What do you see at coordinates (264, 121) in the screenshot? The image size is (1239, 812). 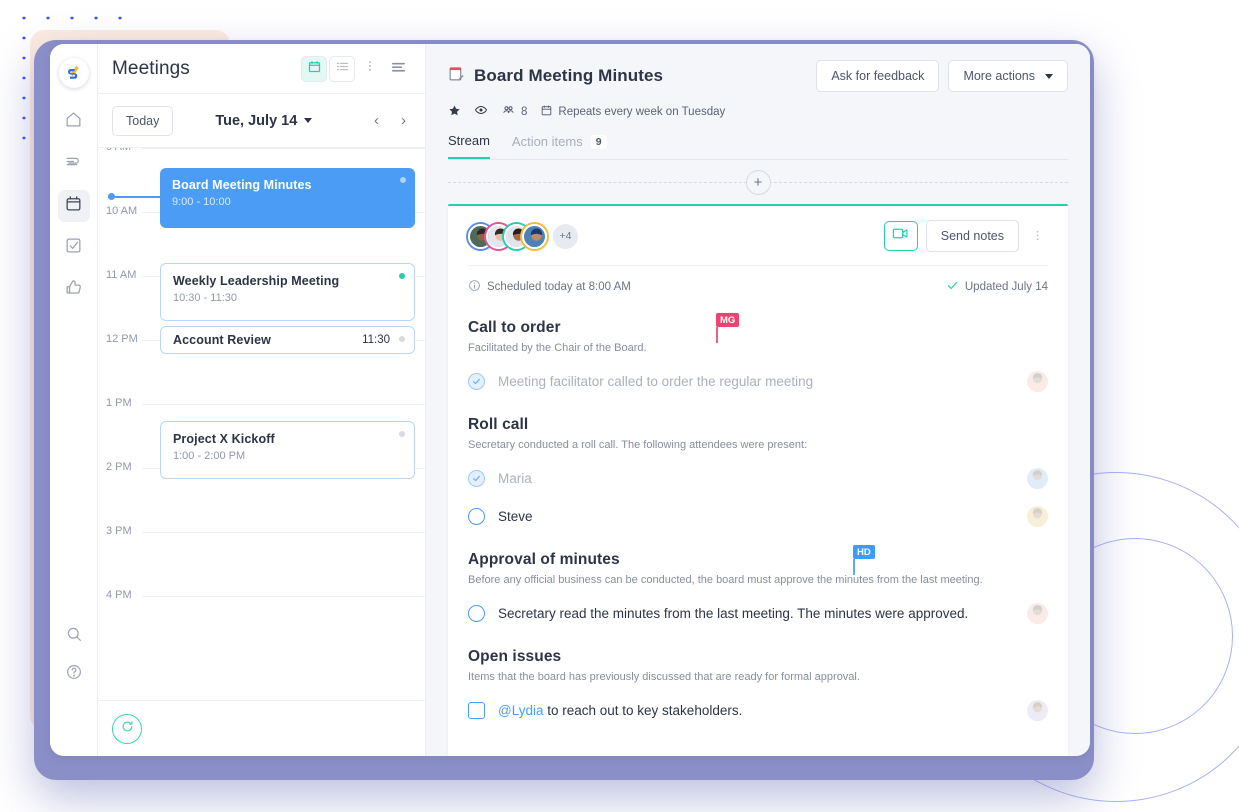 I see `date-selector: Tue, July 14` at bounding box center [264, 121].